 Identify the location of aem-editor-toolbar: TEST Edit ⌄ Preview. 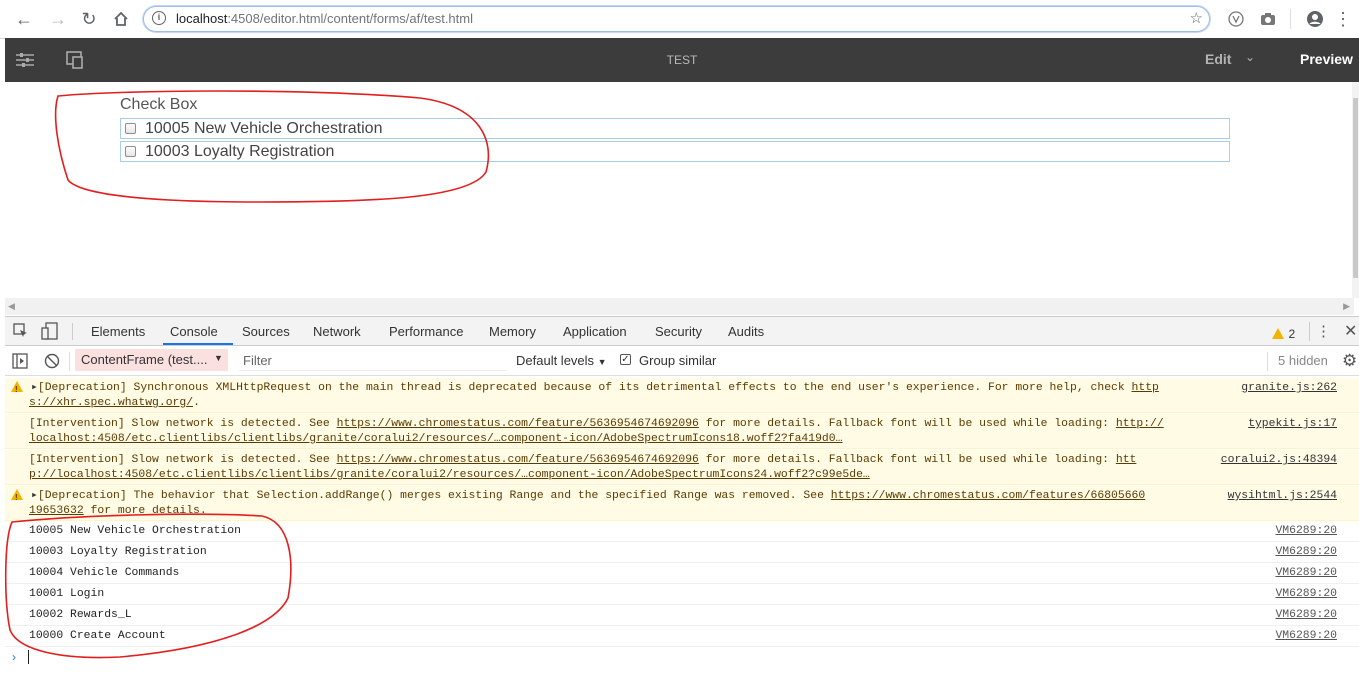
(682, 60).